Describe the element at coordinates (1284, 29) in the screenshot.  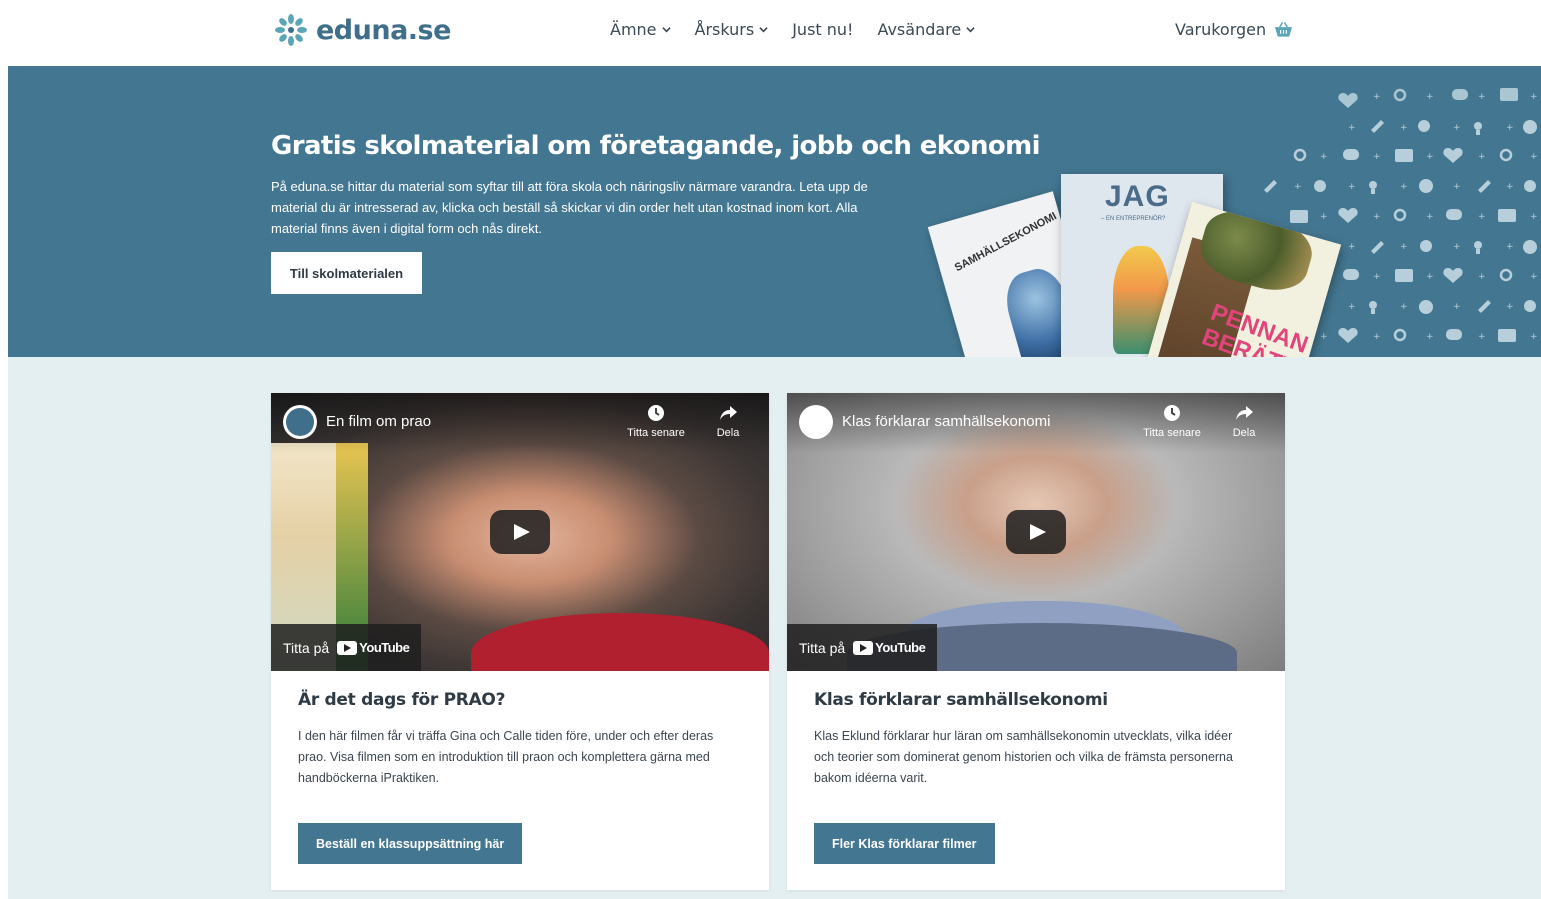
I see `basket-icon` at that location.